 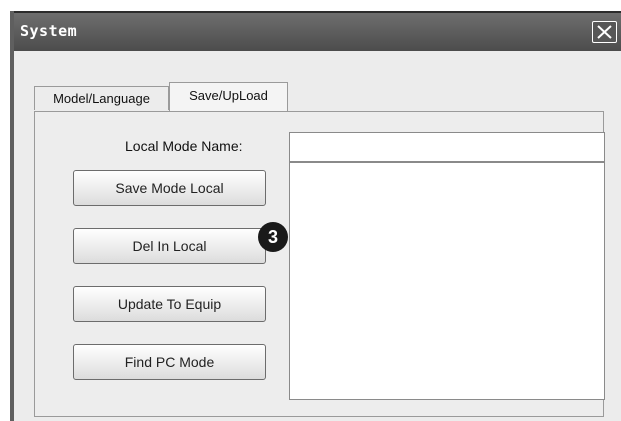 What do you see at coordinates (169, 188) in the screenshot?
I see `save-mode-local-button: Save Mode Local` at bounding box center [169, 188].